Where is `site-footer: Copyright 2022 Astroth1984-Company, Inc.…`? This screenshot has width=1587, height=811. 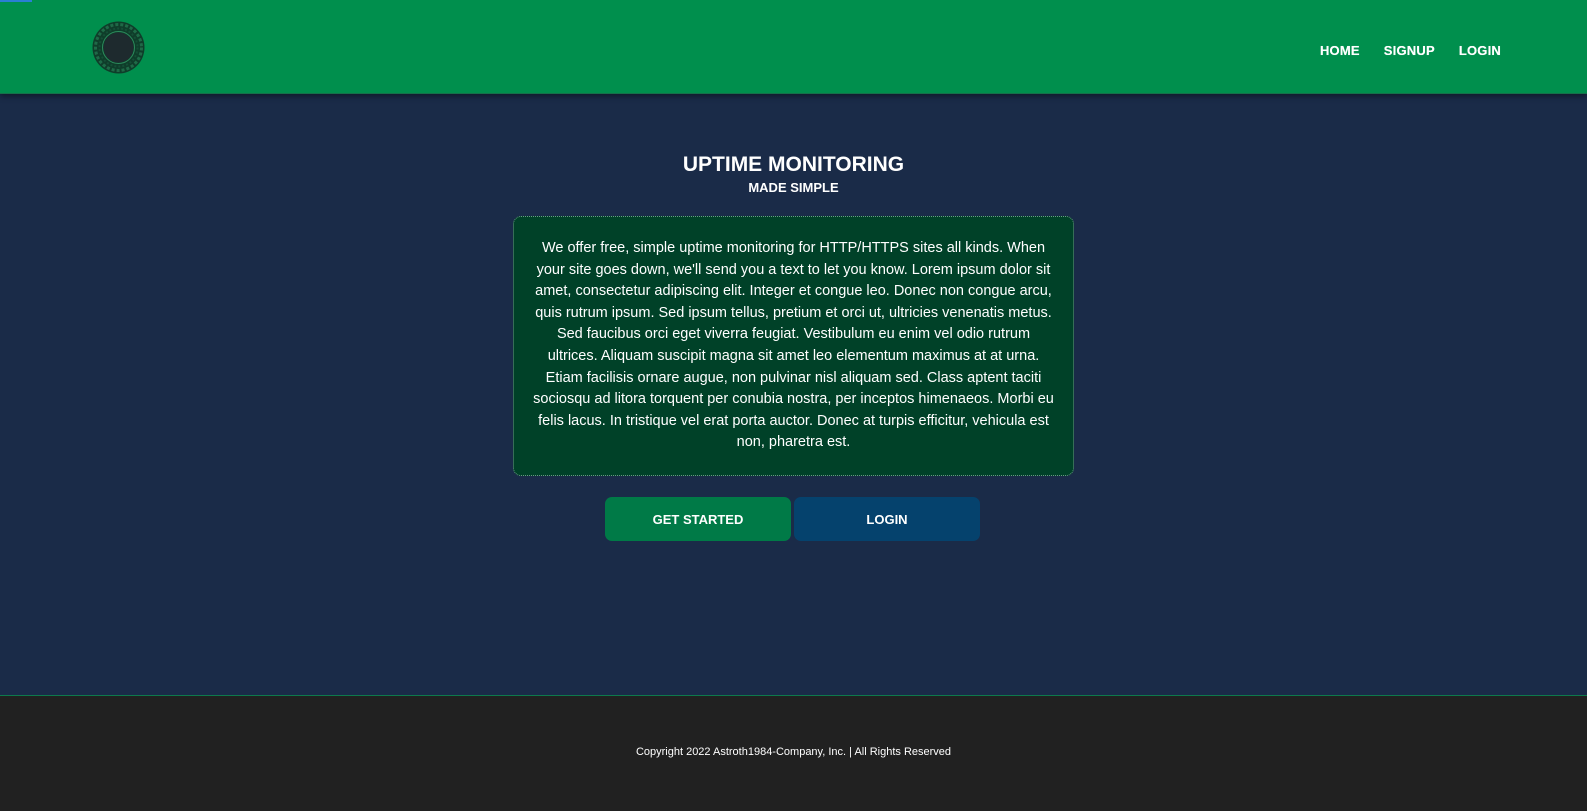
site-footer: Copyright 2022 Astroth1984-Company, Inc.… is located at coordinates (793, 753).